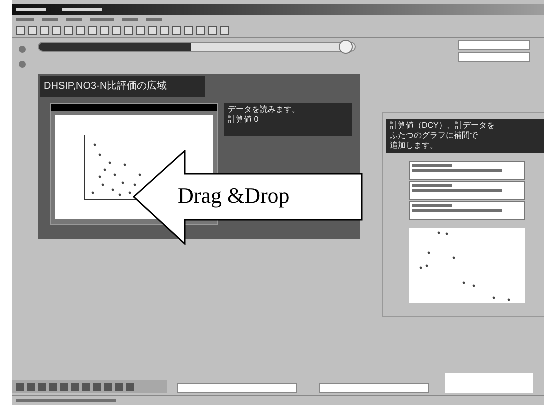  Describe the element at coordinates (234, 196) in the screenshot. I see `arrow-label: Drag &Drop` at that location.